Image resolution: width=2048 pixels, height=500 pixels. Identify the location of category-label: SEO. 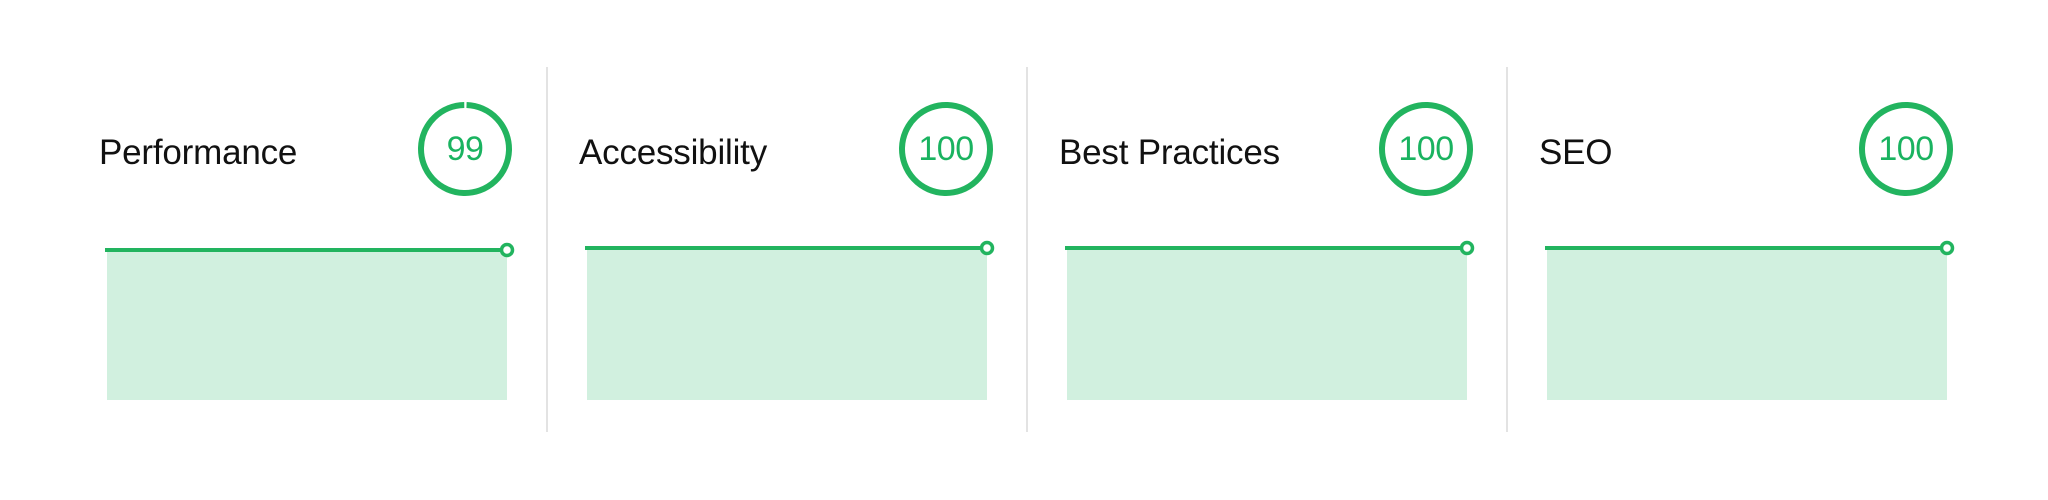
(1576, 152).